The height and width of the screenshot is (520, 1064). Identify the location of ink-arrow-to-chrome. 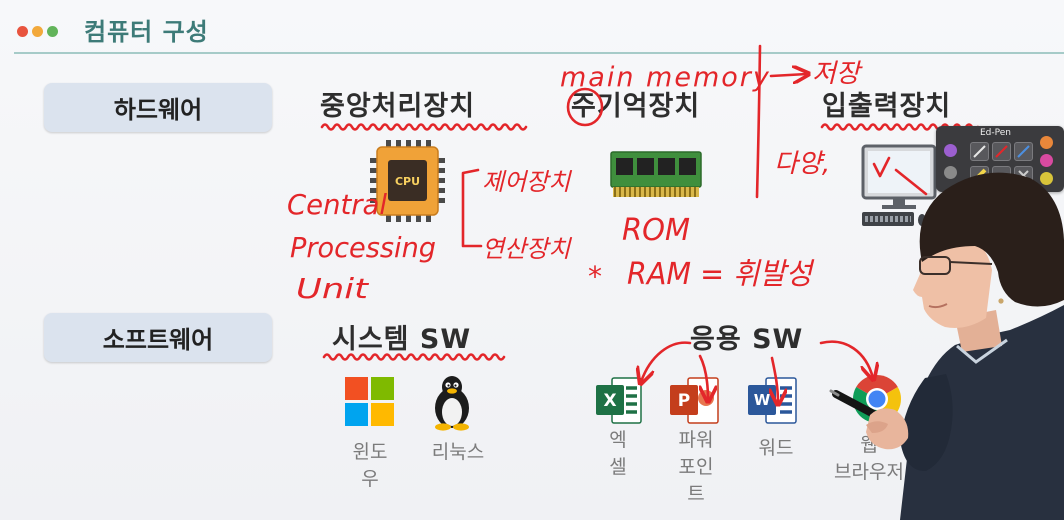
(846, 359).